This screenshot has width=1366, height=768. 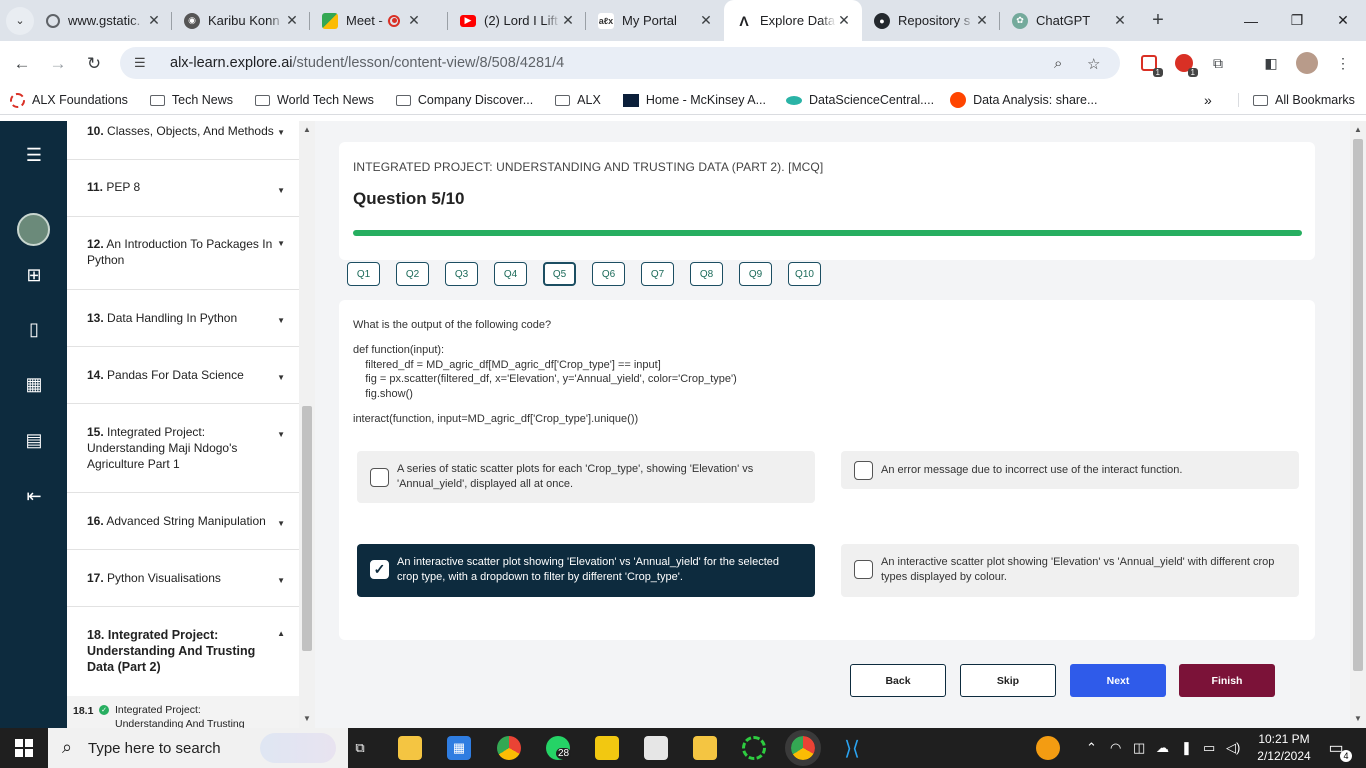 What do you see at coordinates (510, 274) in the screenshot?
I see `question-nav-q4: Q4` at bounding box center [510, 274].